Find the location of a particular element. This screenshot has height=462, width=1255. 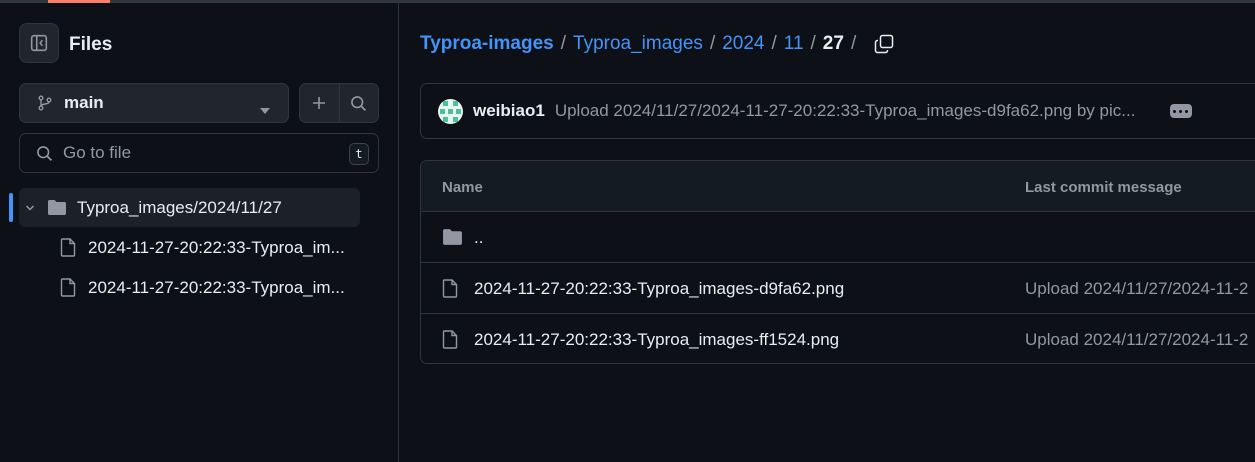

go-to-file-field: t is located at coordinates (199, 153).